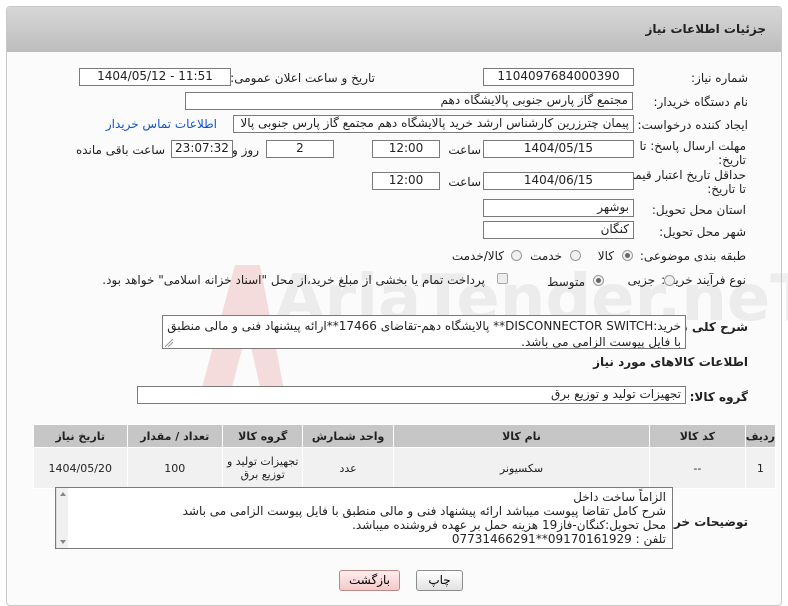  What do you see at coordinates (80, 436) in the screenshot?
I see `col-date-header: تاریخ نیاز` at bounding box center [80, 436].